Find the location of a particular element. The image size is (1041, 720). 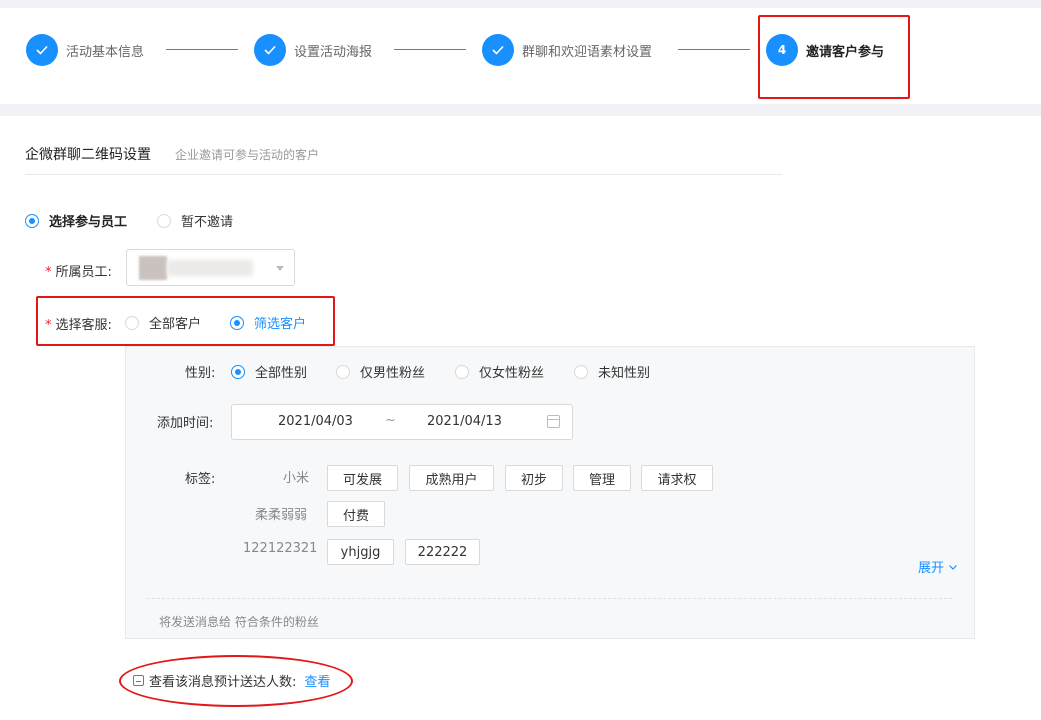

chevron-down-icon is located at coordinates (953, 567).